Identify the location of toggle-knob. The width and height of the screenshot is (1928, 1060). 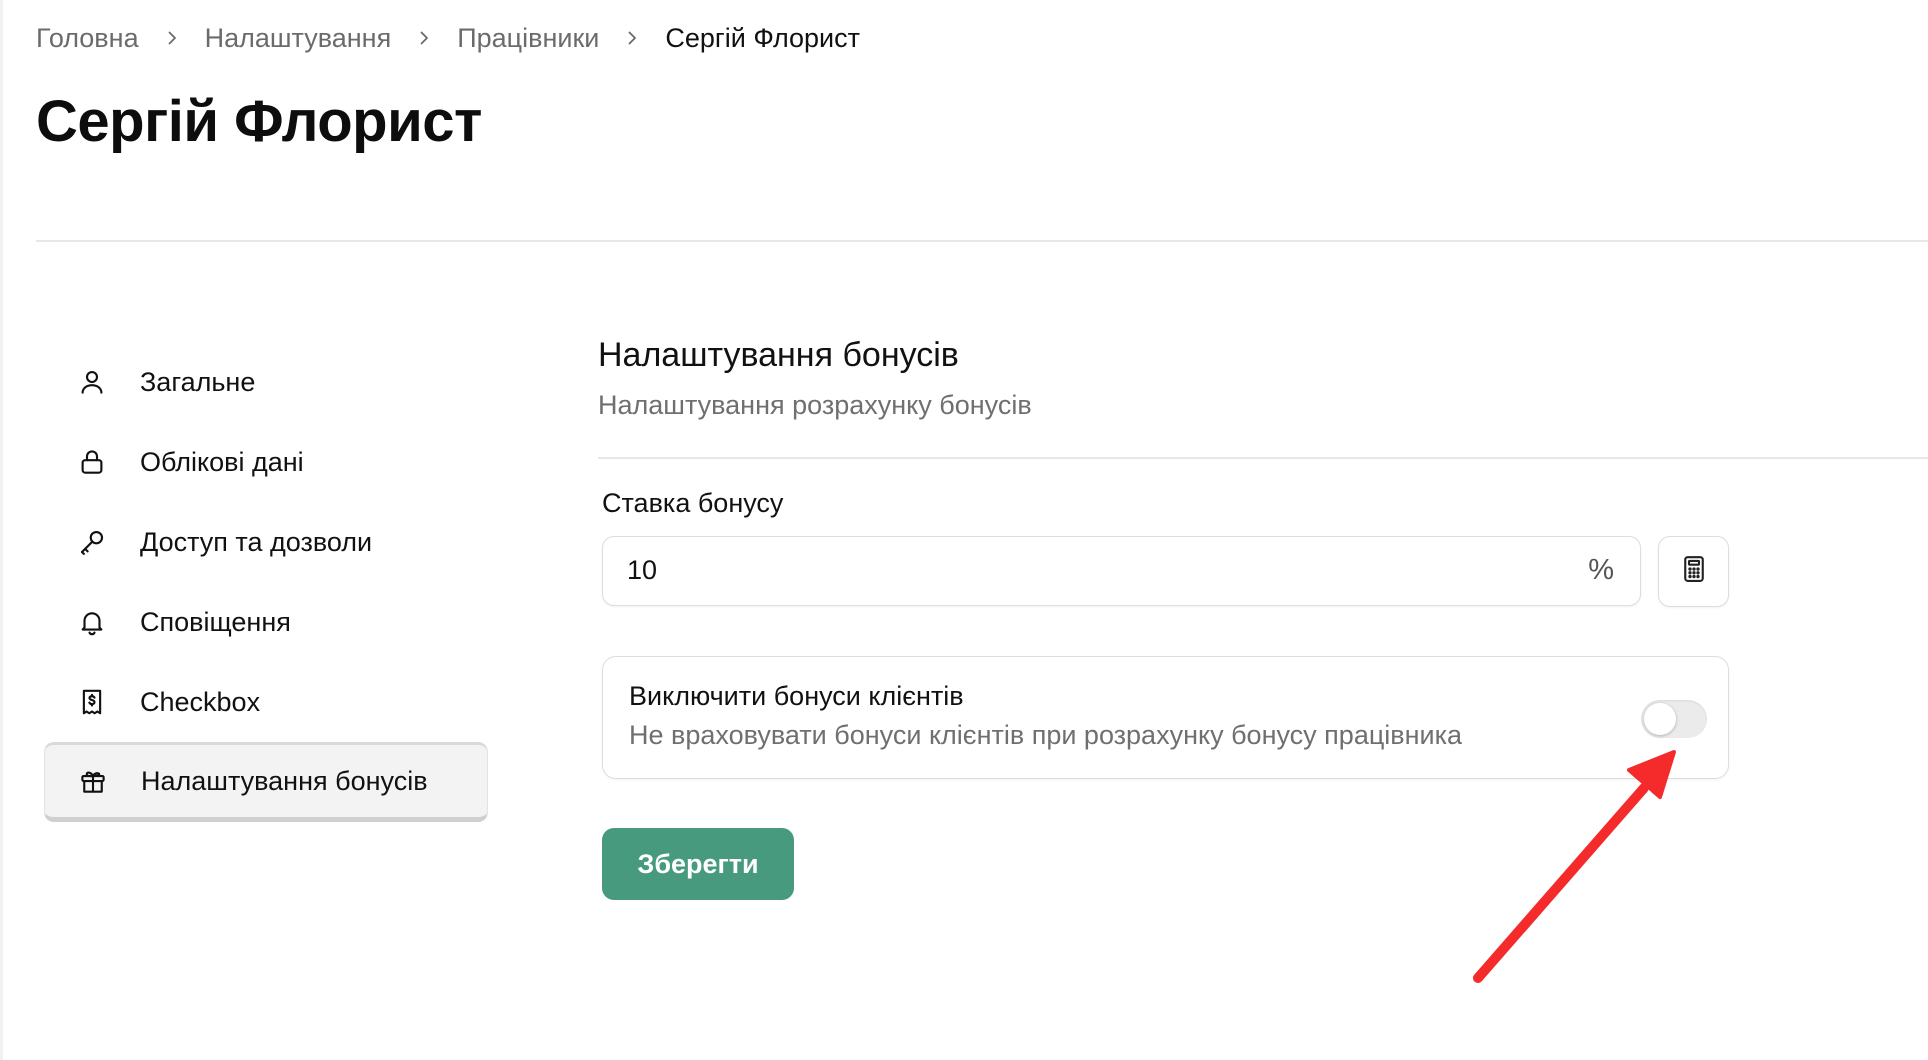
(1660, 719).